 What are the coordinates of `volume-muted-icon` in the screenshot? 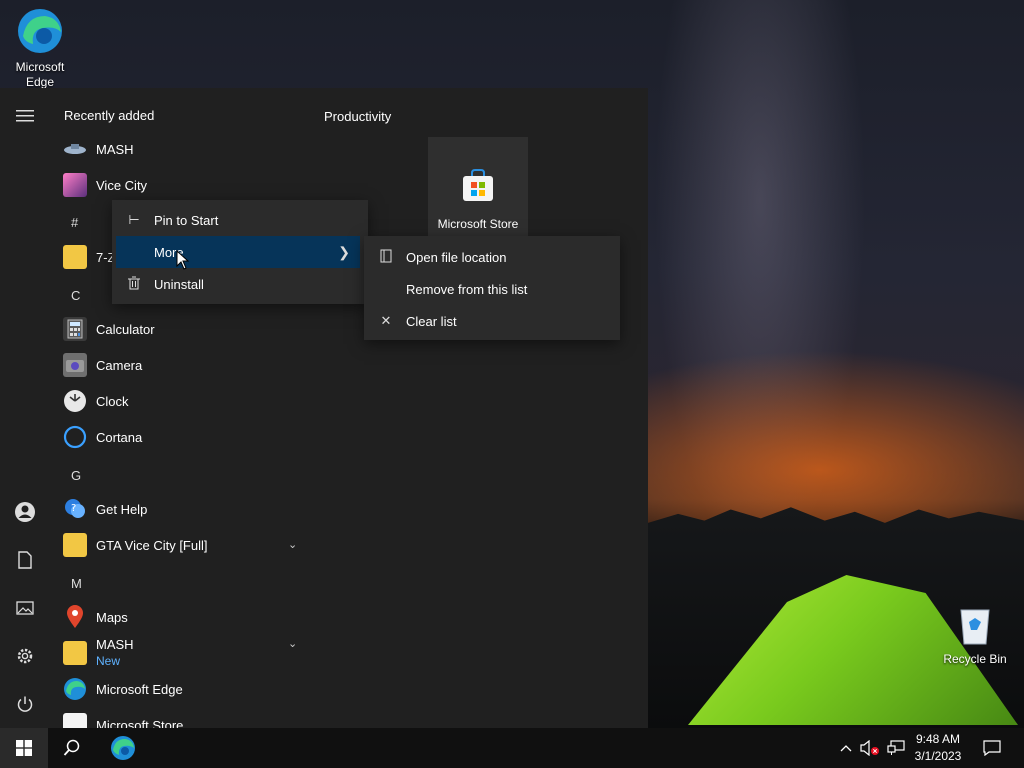 It's located at (869, 748).